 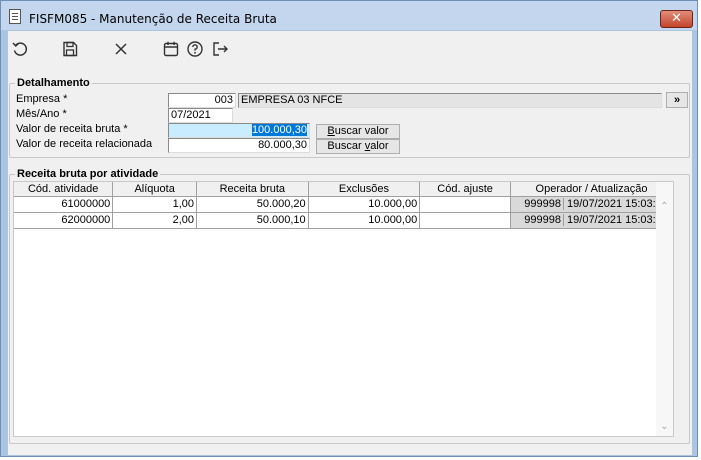 What do you see at coordinates (42, 99) in the screenshot?
I see `empresa-label: Empresa *` at bounding box center [42, 99].